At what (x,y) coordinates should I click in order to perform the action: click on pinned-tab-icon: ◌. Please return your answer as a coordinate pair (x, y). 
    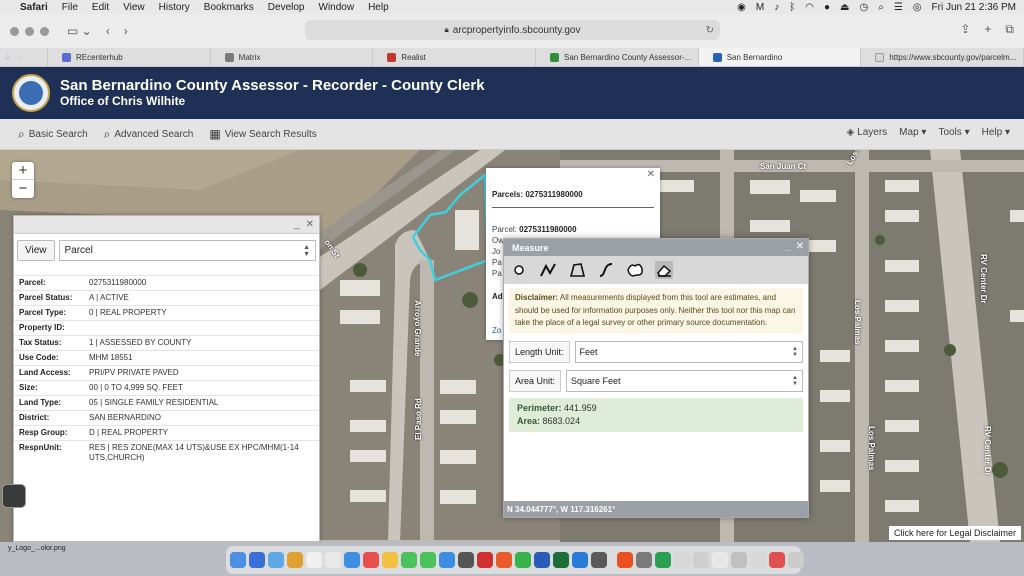
    Looking at the image, I should click on (19, 57).